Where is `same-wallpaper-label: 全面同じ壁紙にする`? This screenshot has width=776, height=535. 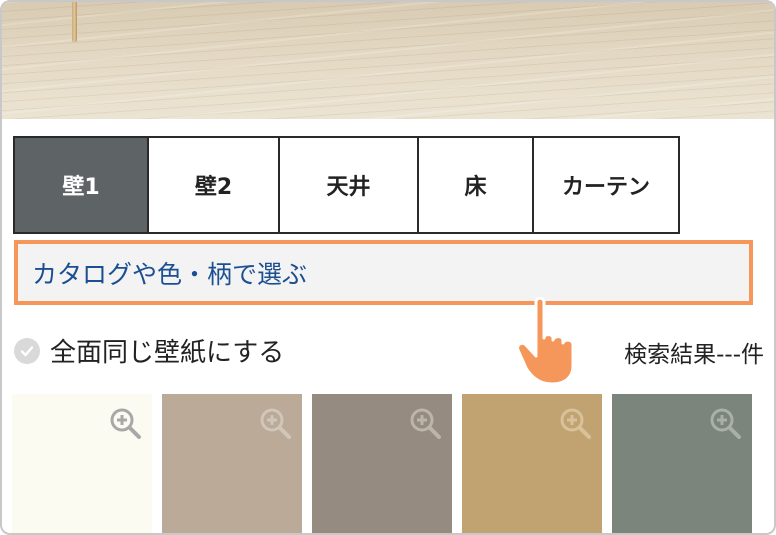 same-wallpaper-label: 全面同じ壁紙にする is located at coordinates (167, 353).